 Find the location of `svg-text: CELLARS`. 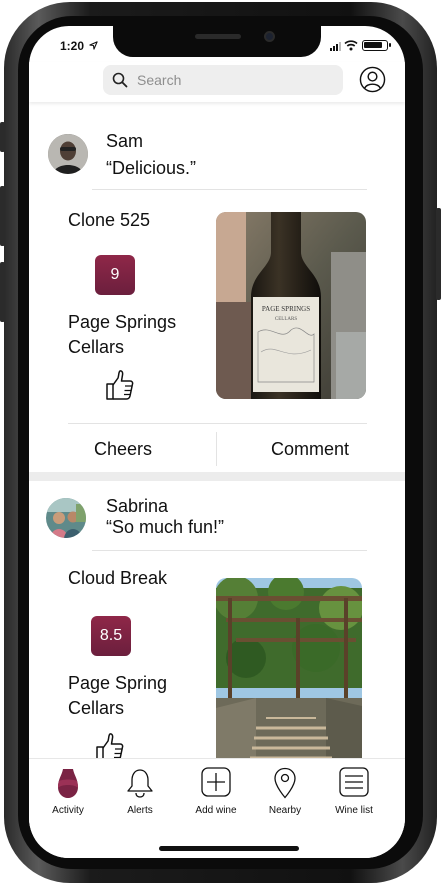

svg-text: CELLARS is located at coordinates (286, 319).